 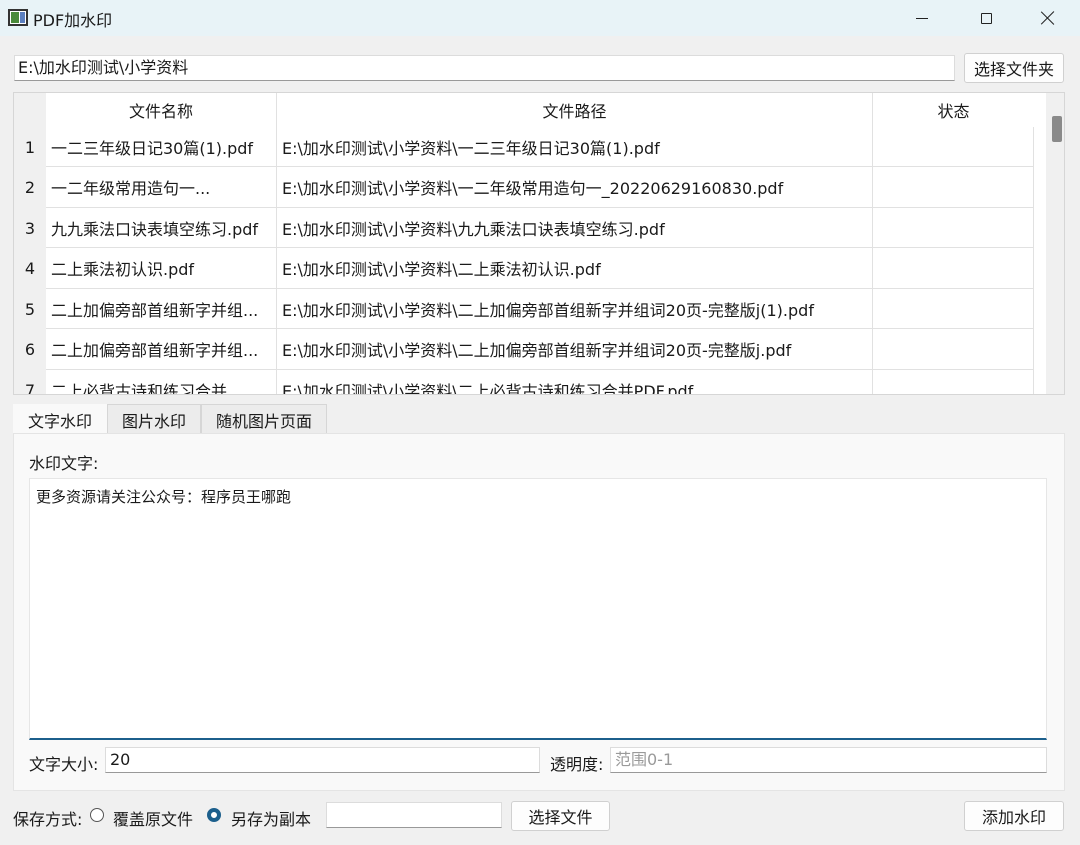 I want to click on folder-path-input: E:\加水印测试\小学资料, so click(x=484, y=68).